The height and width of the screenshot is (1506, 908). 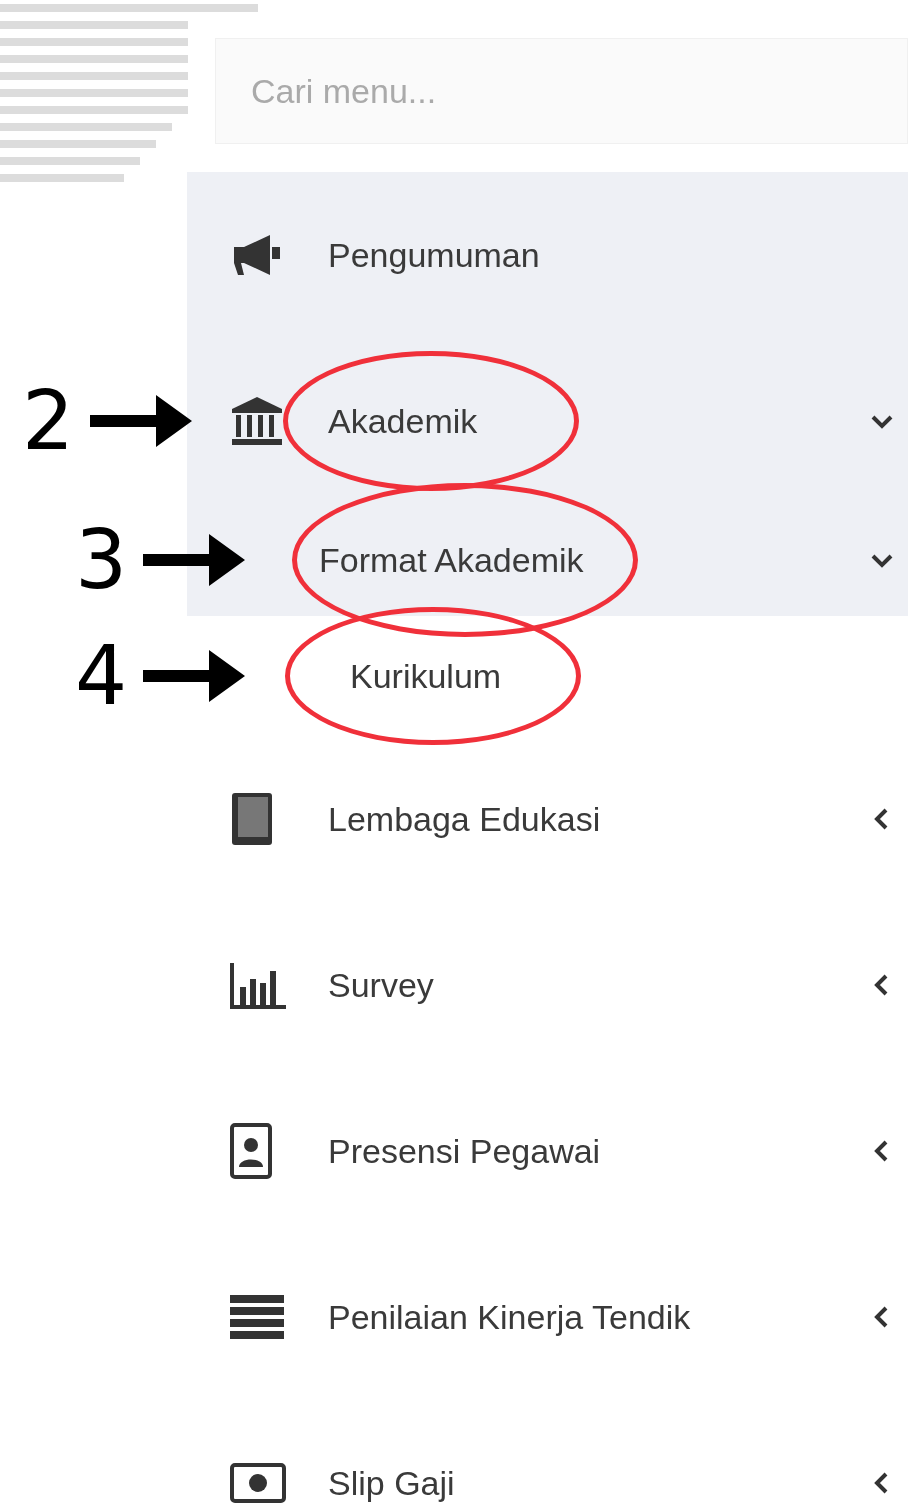 I want to click on menu-label: Survey, so click(x=381, y=985).